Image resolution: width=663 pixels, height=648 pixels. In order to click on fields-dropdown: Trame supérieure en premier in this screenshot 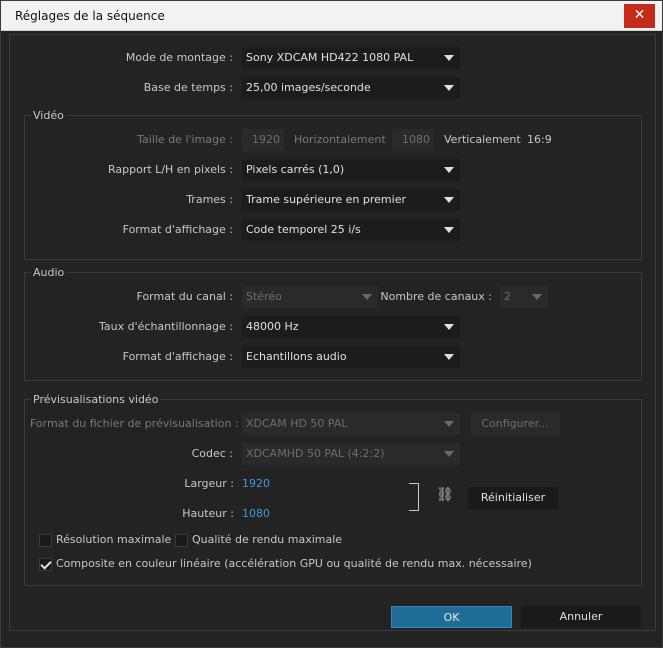, I will do `click(351, 200)`.